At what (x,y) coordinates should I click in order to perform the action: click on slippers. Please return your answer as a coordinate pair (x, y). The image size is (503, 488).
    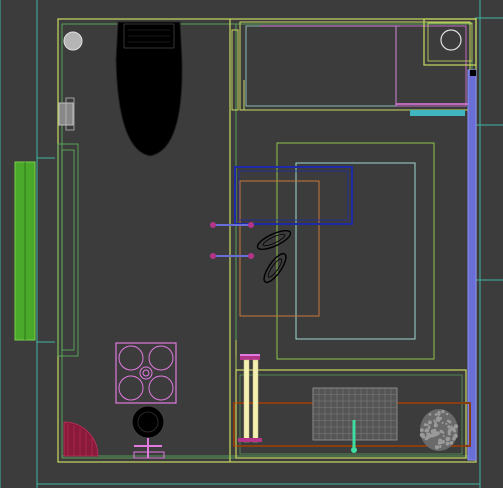
    Looking at the image, I should click on (274, 256).